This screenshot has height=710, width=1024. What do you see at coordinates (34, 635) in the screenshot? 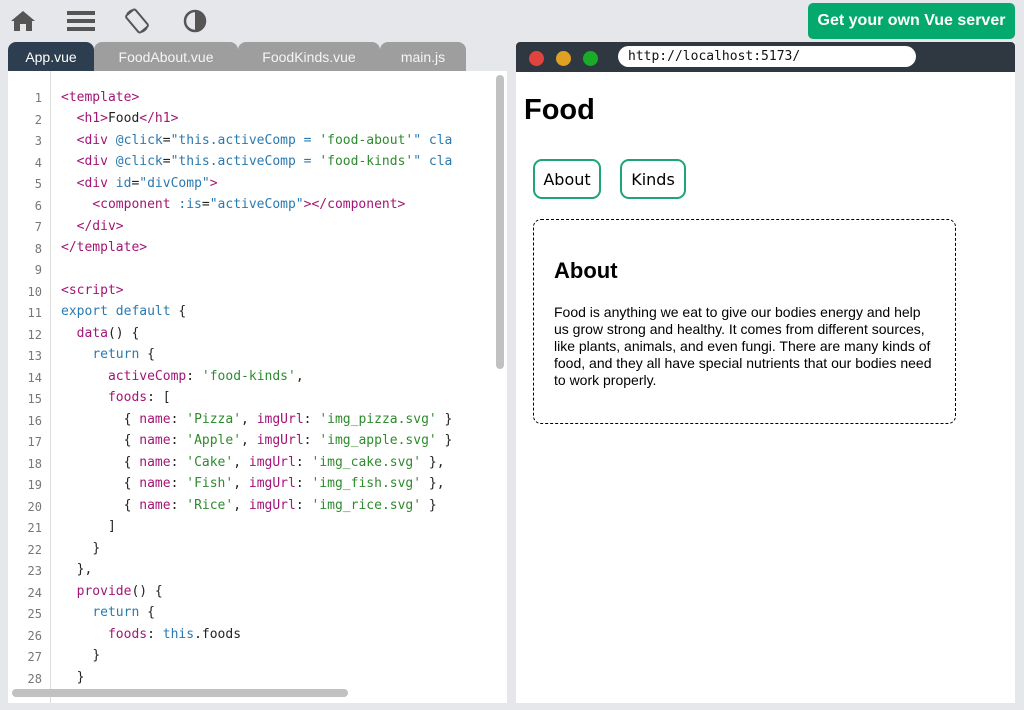
I see `line-number: 26` at bounding box center [34, 635].